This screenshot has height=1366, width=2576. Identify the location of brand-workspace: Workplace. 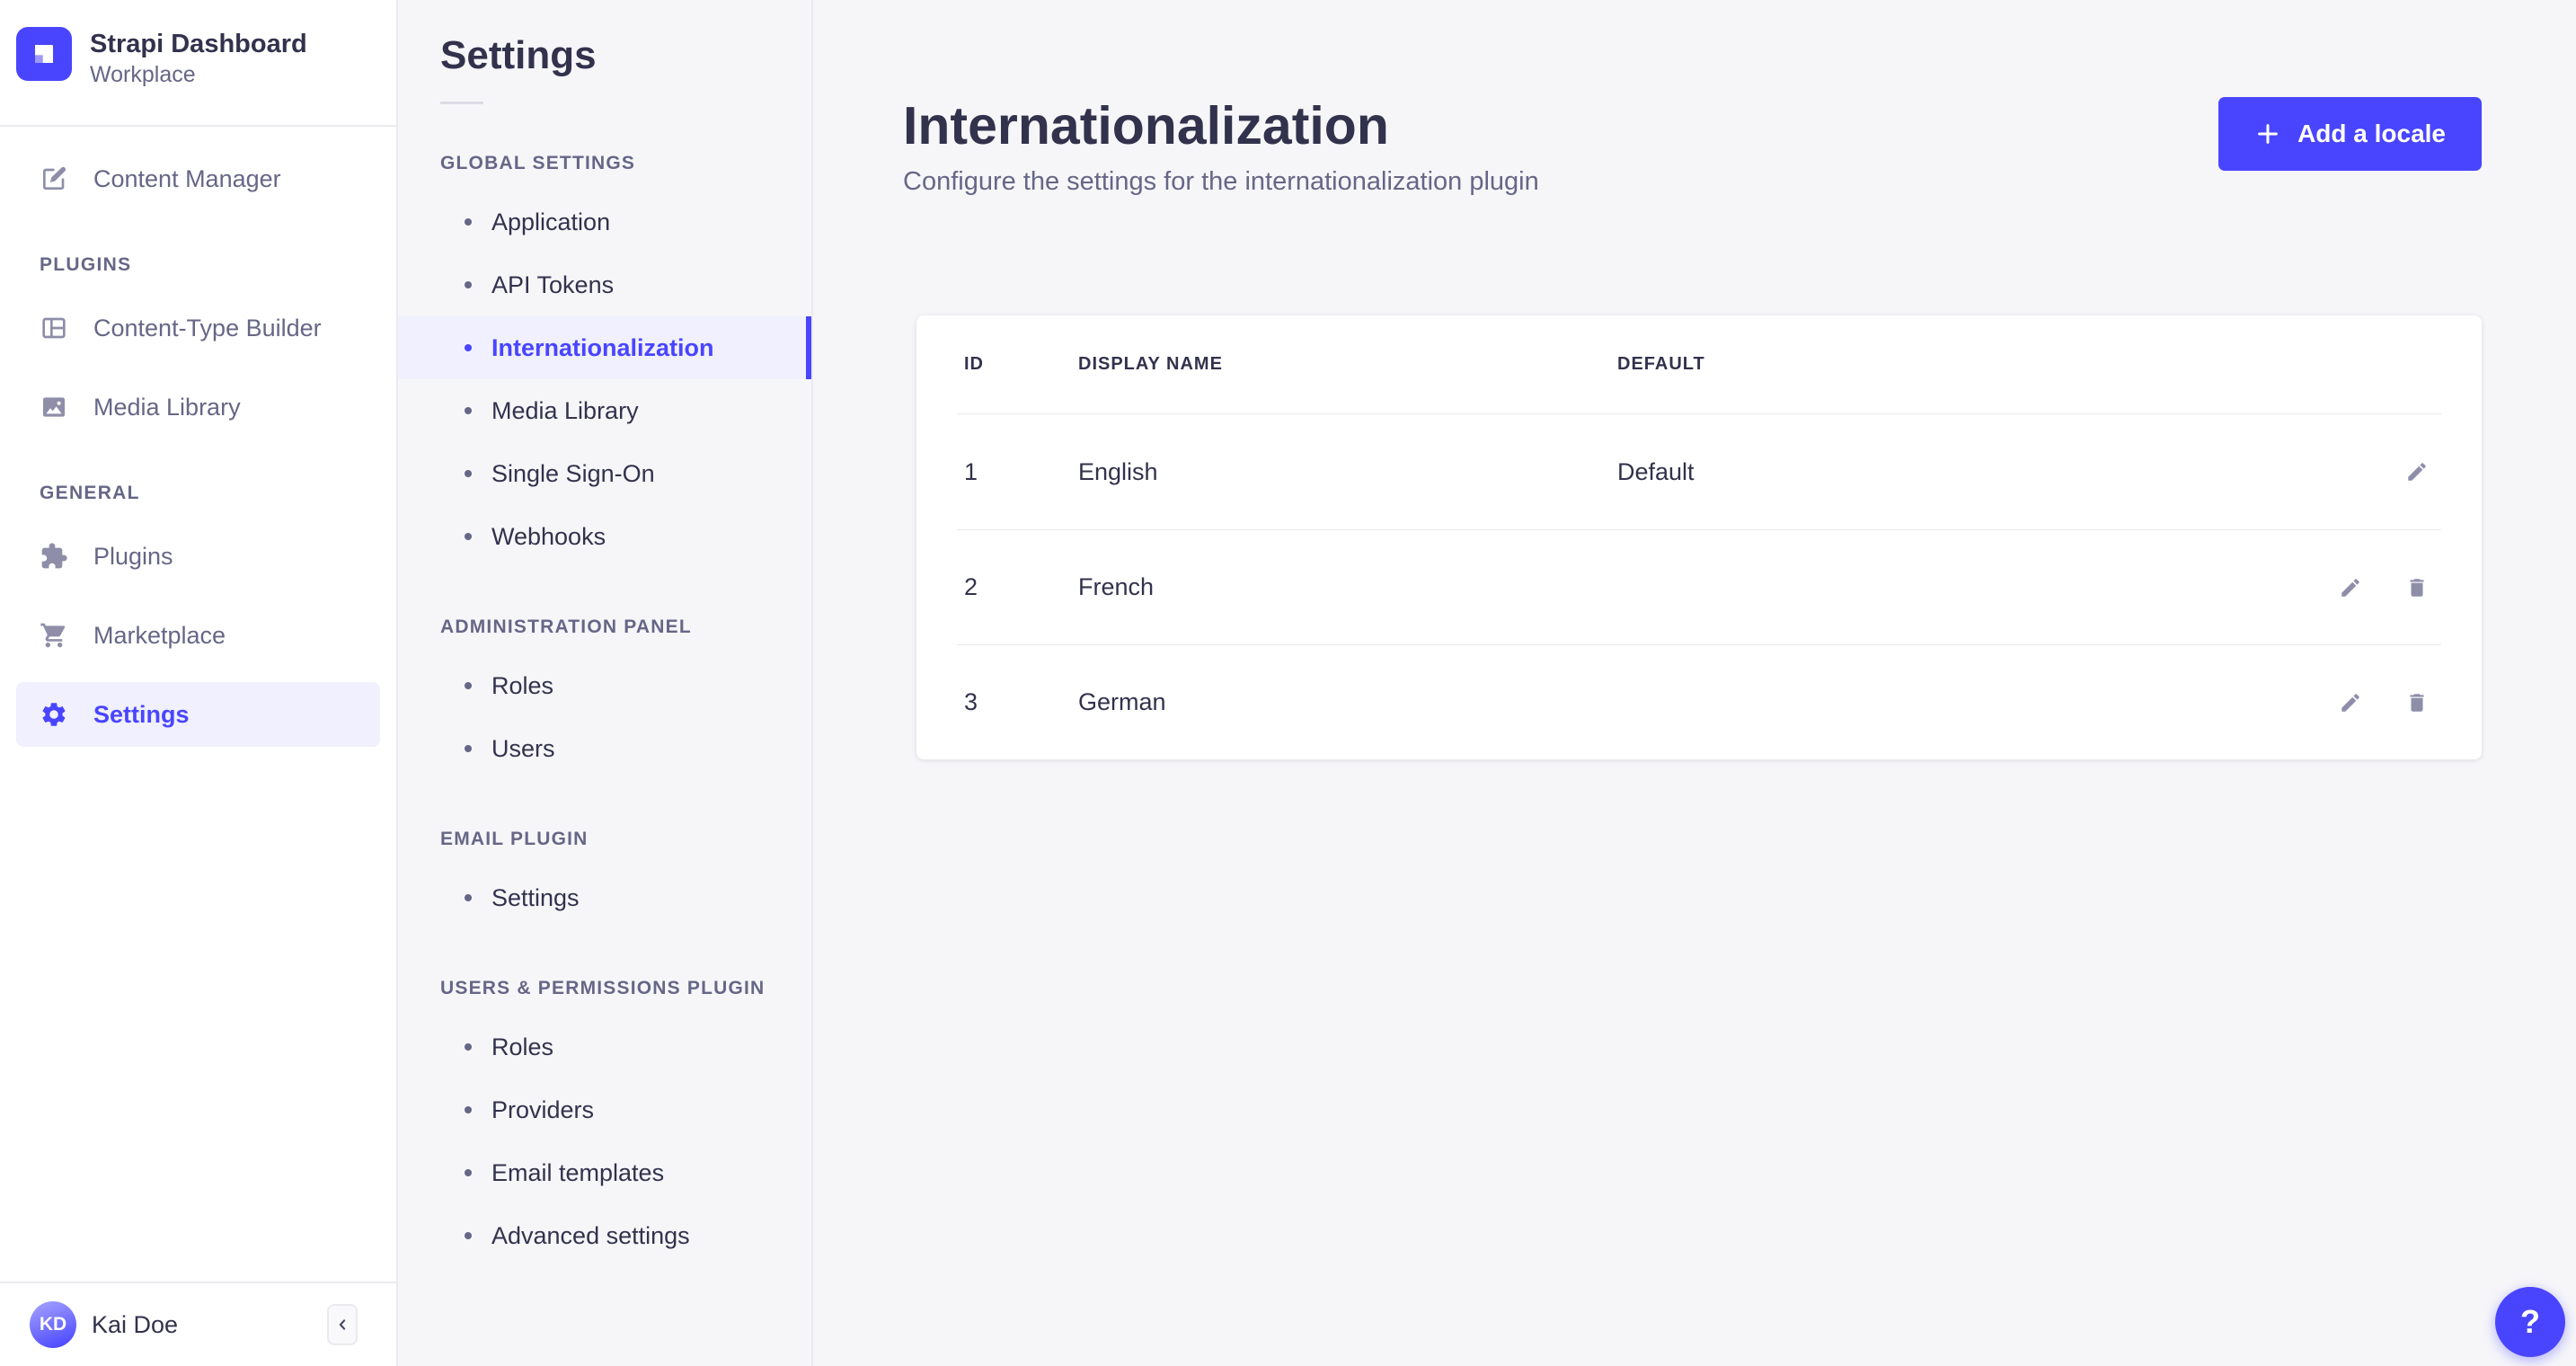
(143, 74).